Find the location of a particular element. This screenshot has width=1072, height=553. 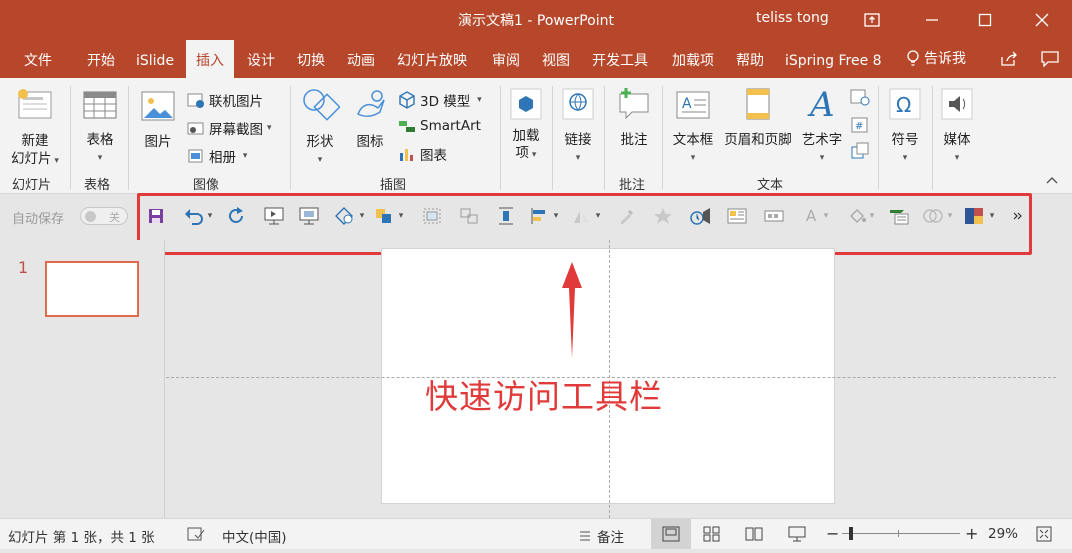

wordart-label: 艺术字 is located at coordinates (822, 140).